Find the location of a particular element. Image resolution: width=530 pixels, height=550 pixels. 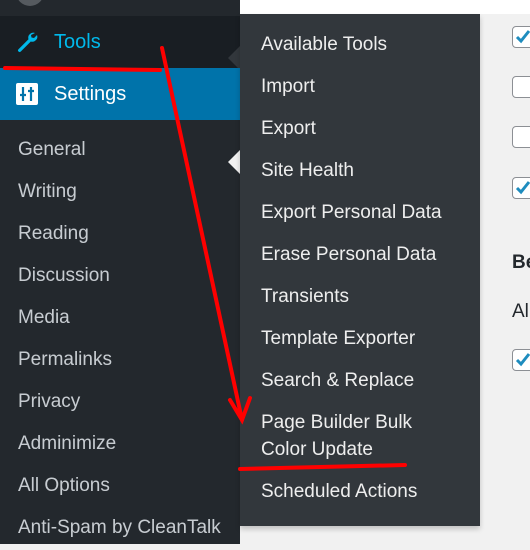

sidebar-item-label: Settings is located at coordinates (90, 93).